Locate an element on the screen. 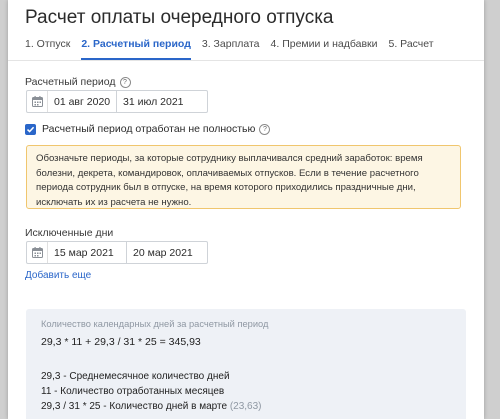 Image resolution: width=500 pixels, height=419 pixels. calc-line-extra: (23,63) is located at coordinates (245, 406).